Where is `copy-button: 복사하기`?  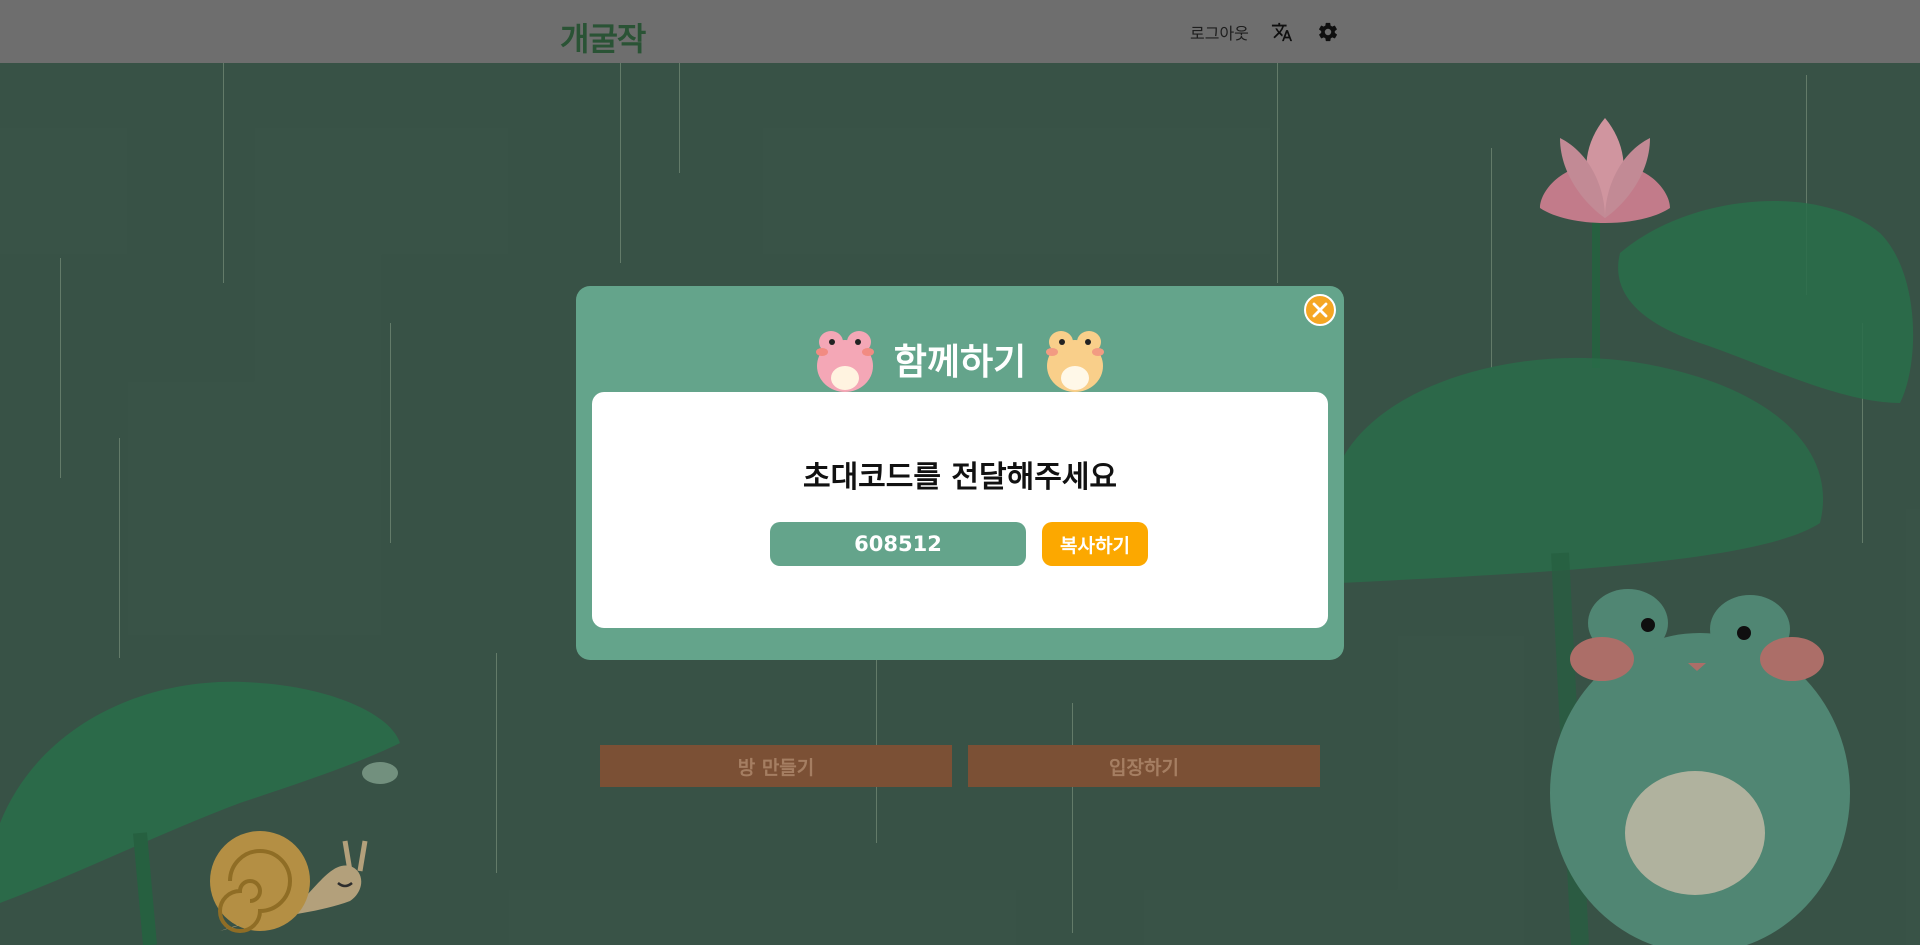
copy-button: 복사하기 is located at coordinates (1095, 544).